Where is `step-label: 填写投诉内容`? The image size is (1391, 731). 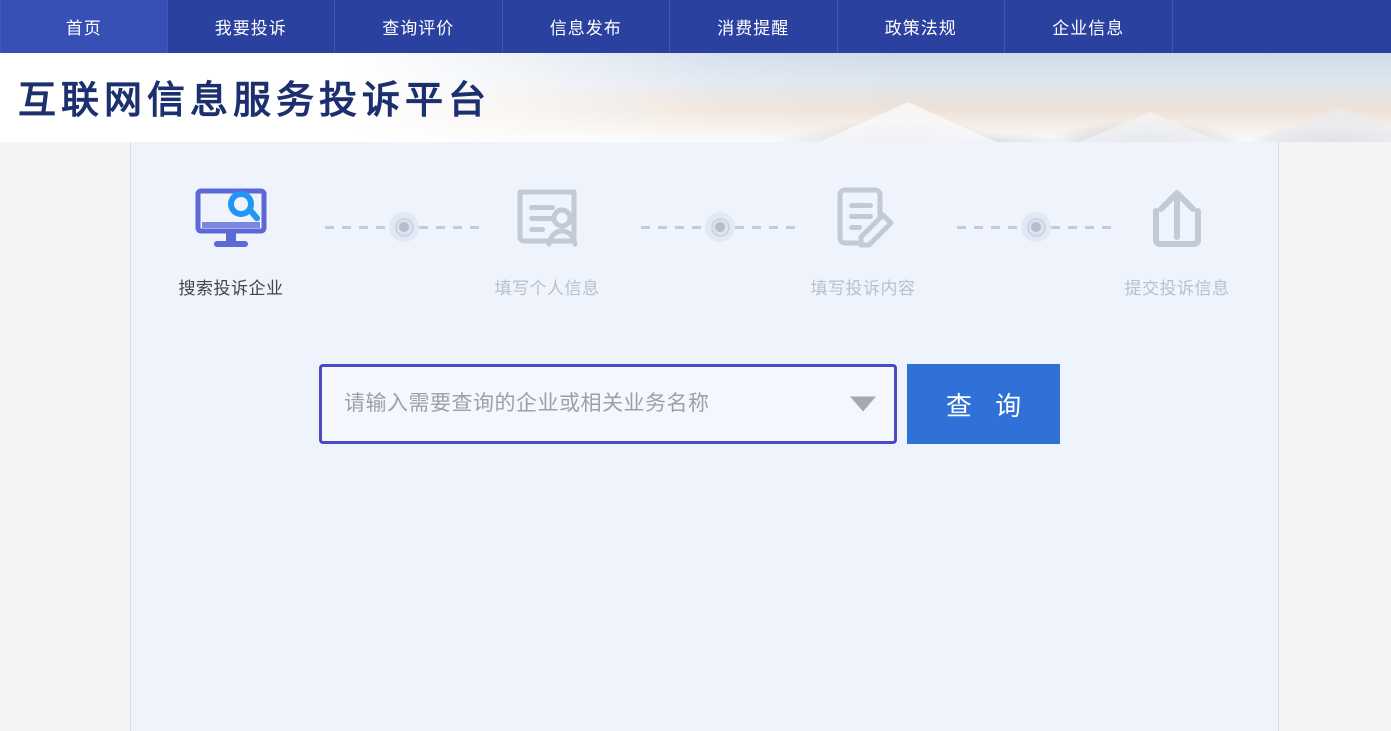
step-label: 填写投诉内容 is located at coordinates (863, 288).